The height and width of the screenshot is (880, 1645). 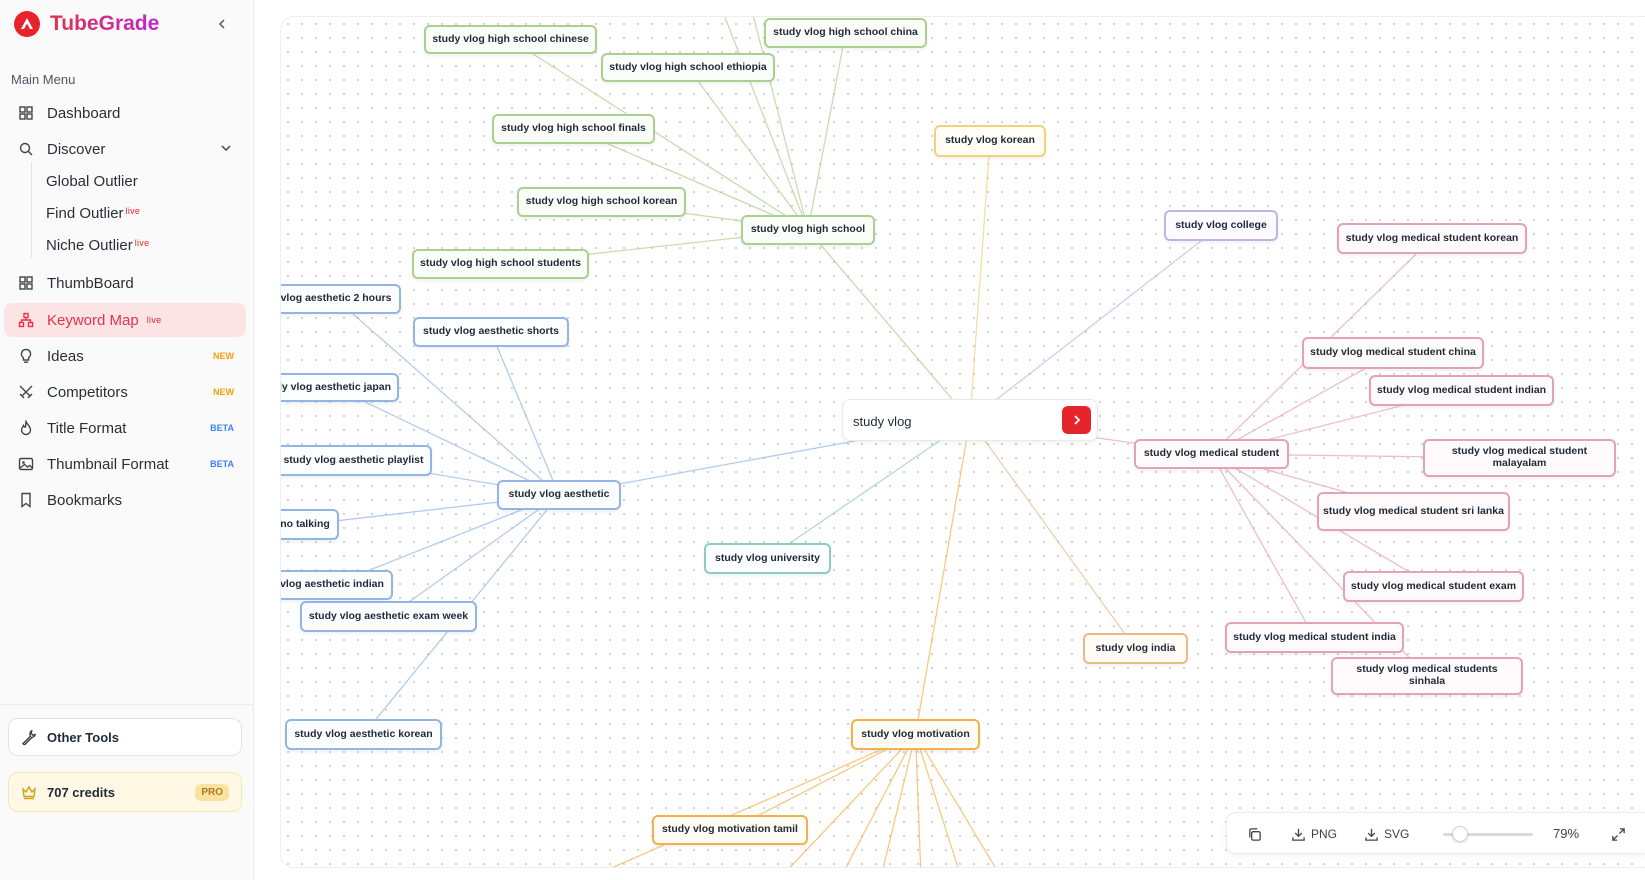 What do you see at coordinates (990, 141) in the screenshot?
I see `keyword-node-ko: study vlog korean` at bounding box center [990, 141].